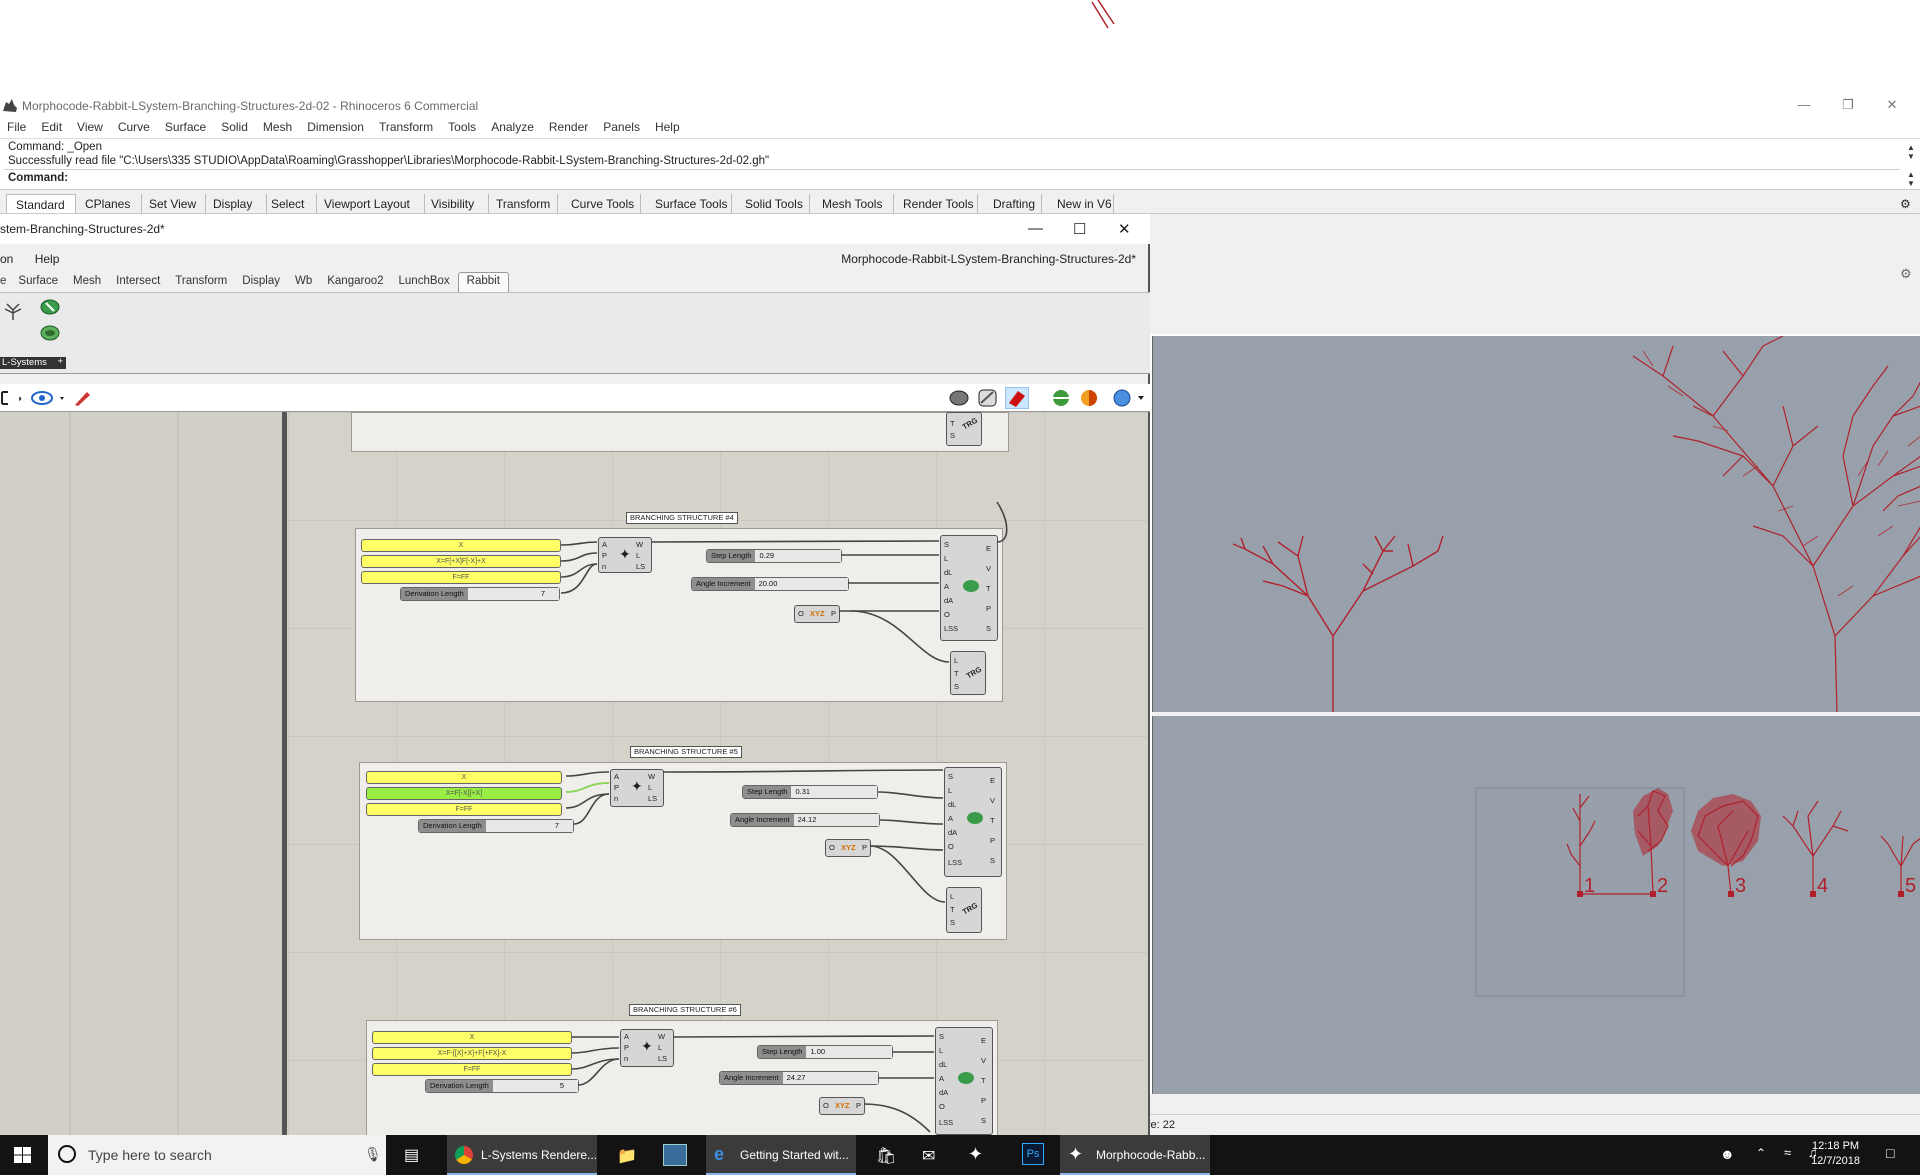 This screenshot has height=1175, width=1920. Describe the element at coordinates (1010, 203) in the screenshot. I see `tab-drafting: Drafting` at that location.